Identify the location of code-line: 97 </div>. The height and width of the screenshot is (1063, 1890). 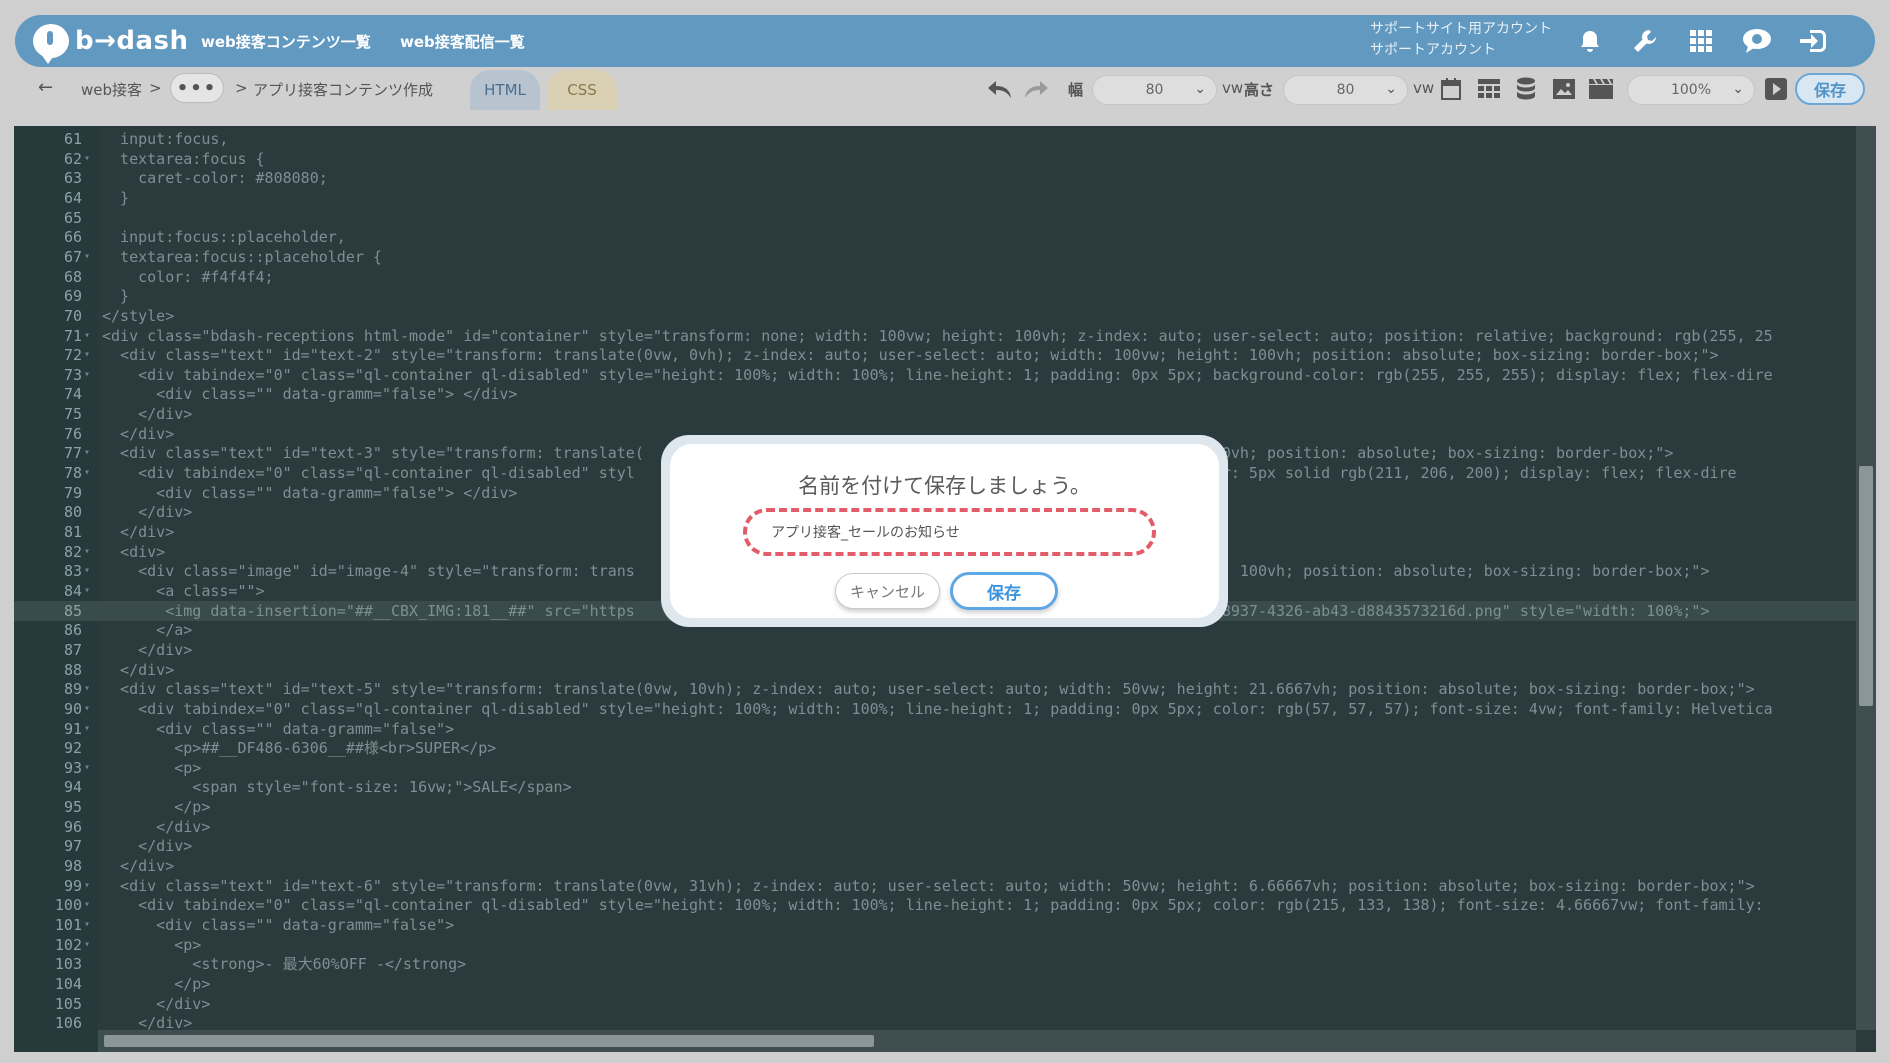
(935, 846).